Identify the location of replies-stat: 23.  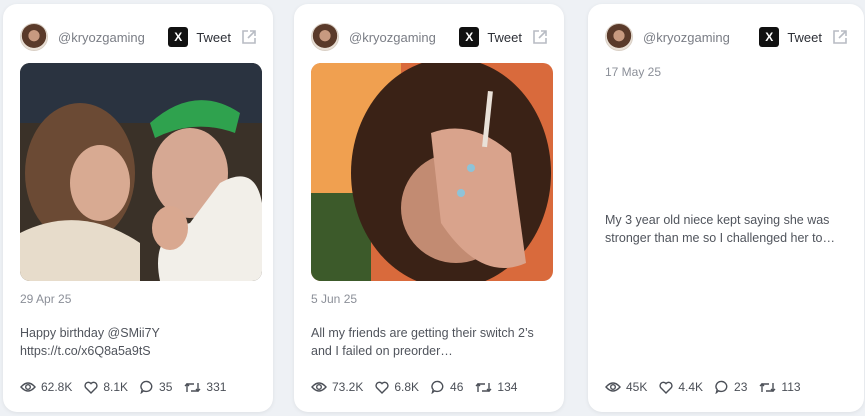
(731, 387).